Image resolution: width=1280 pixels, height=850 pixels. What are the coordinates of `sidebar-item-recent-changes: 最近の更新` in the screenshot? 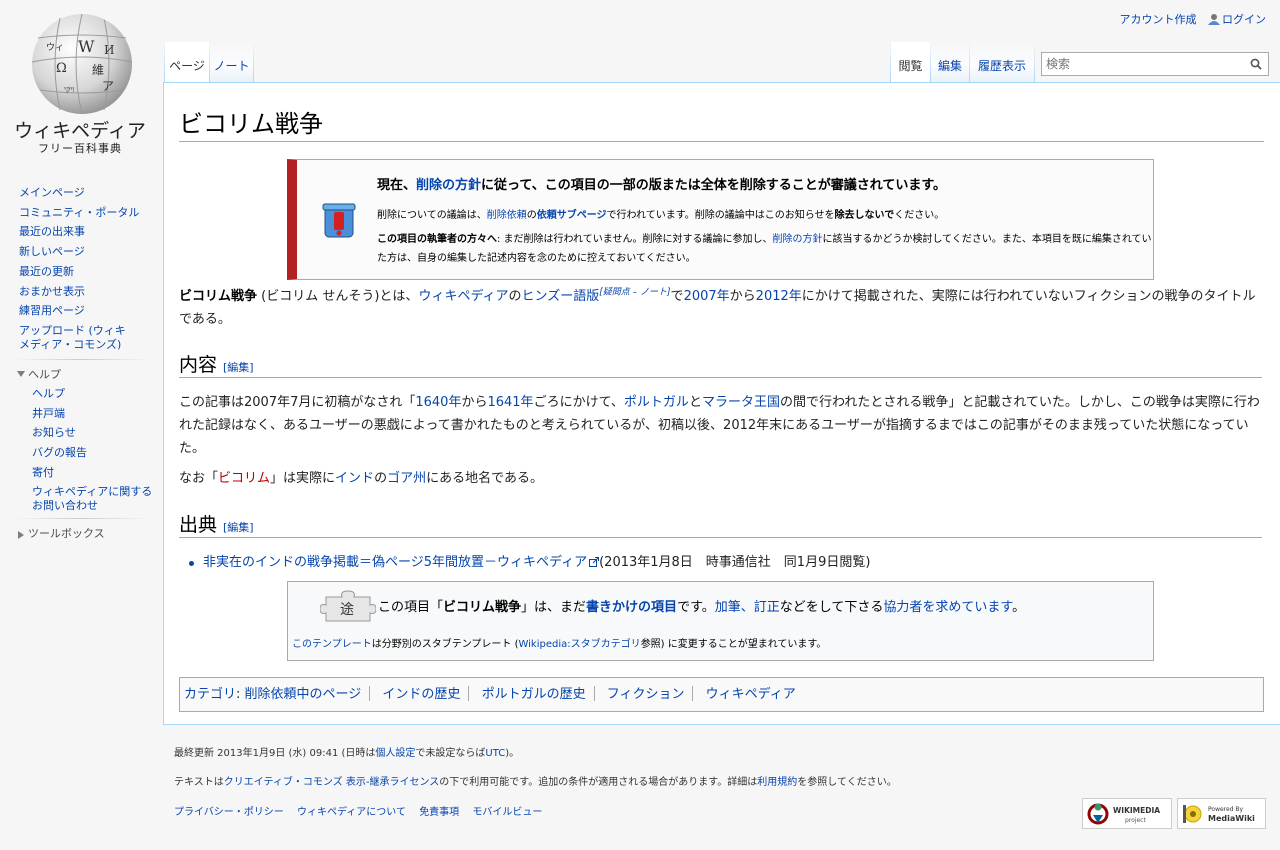 It's located at (46, 271).